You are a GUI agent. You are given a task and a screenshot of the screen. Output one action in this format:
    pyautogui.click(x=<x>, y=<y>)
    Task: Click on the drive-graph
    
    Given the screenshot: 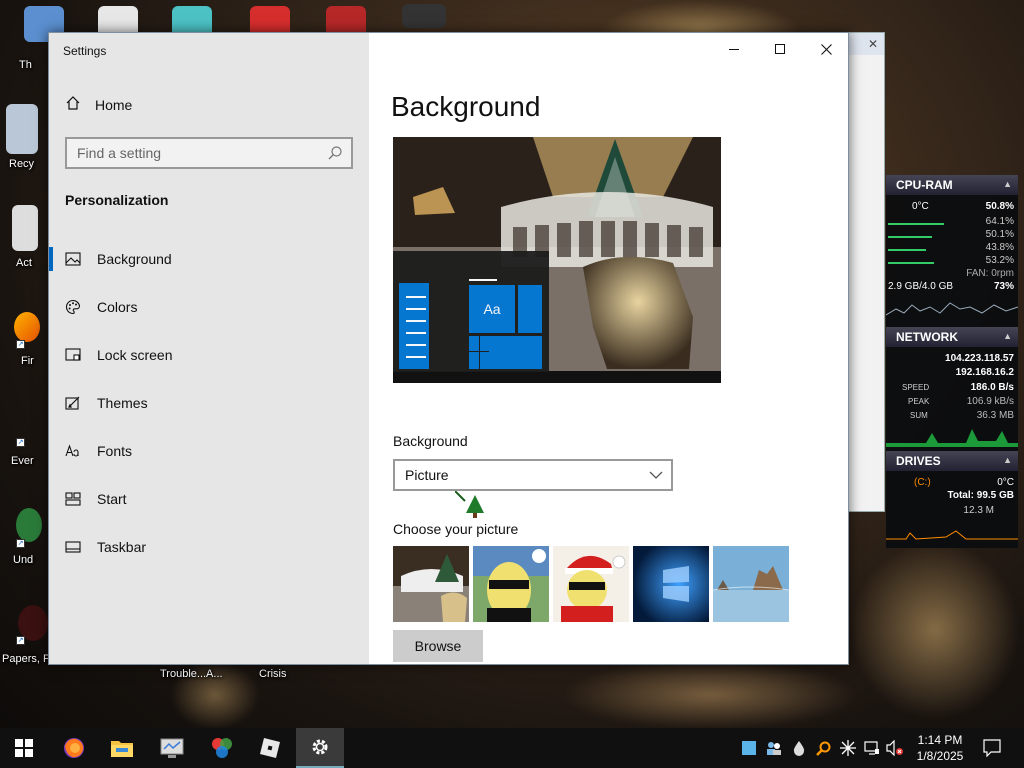 What is the action you would take?
    pyautogui.click(x=952, y=535)
    